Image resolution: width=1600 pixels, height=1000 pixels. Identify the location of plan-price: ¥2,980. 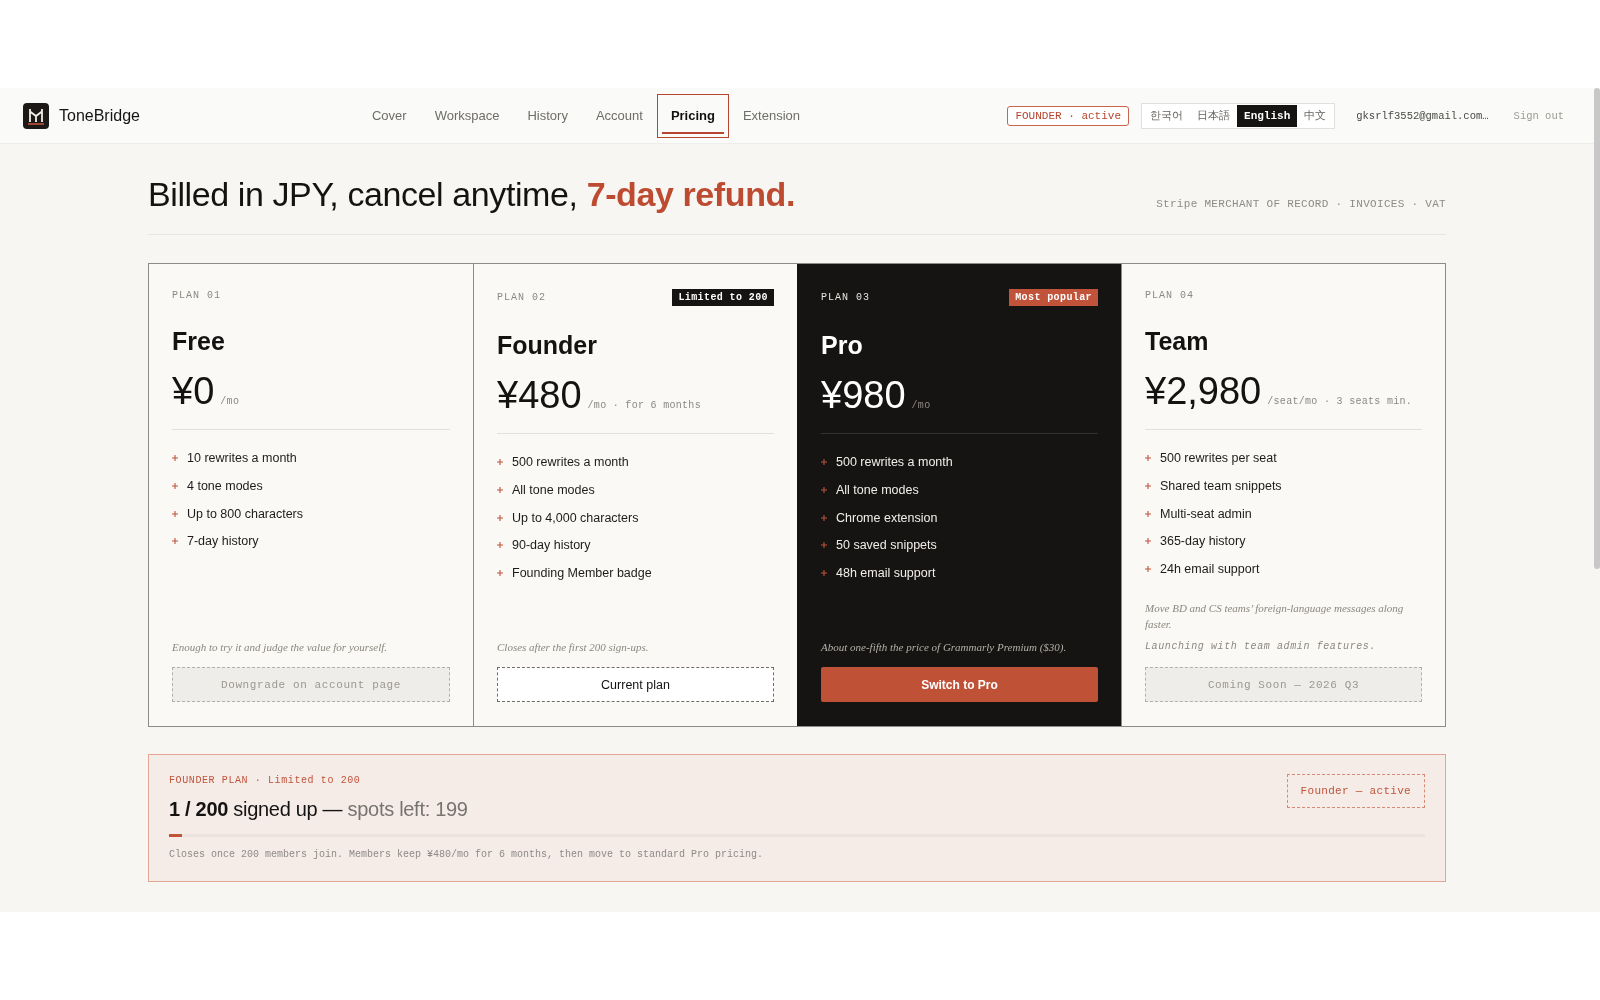
(1203, 391).